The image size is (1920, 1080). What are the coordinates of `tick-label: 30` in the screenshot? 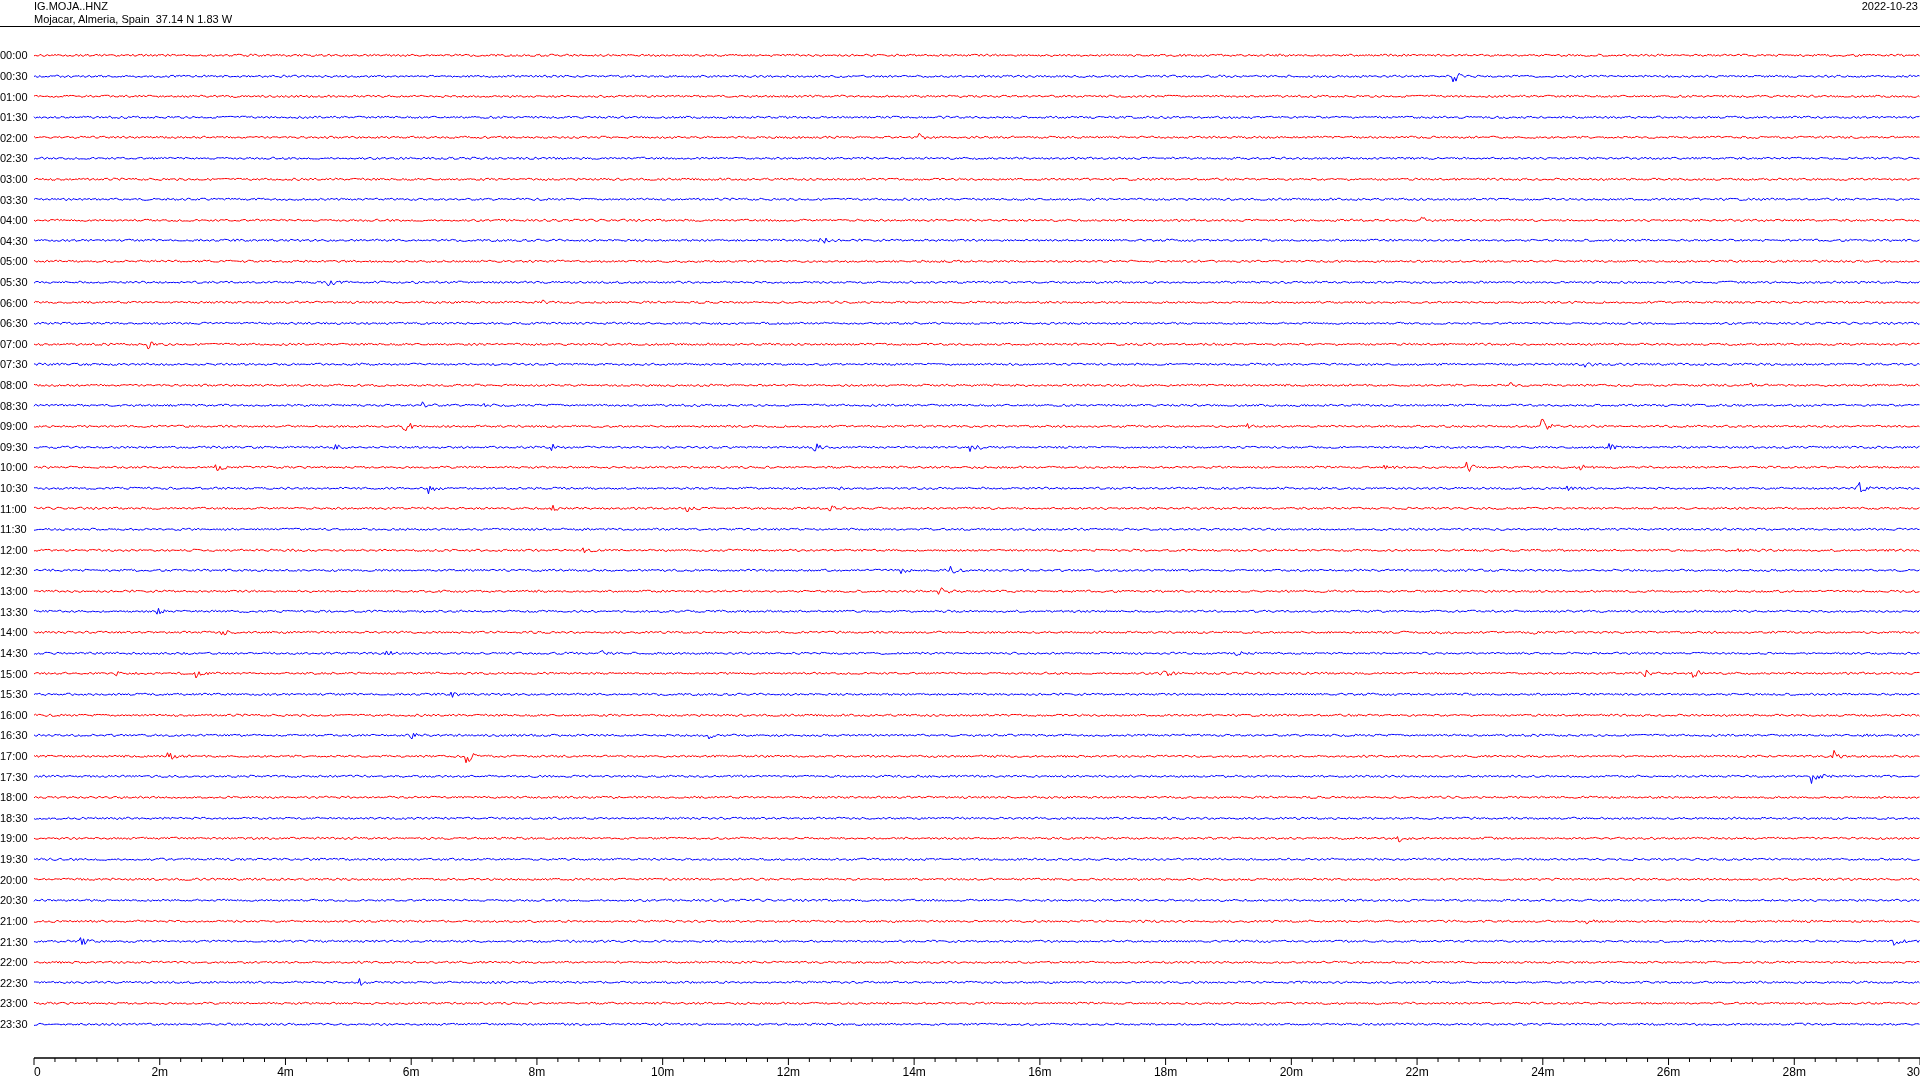 It's located at (1913, 1072).